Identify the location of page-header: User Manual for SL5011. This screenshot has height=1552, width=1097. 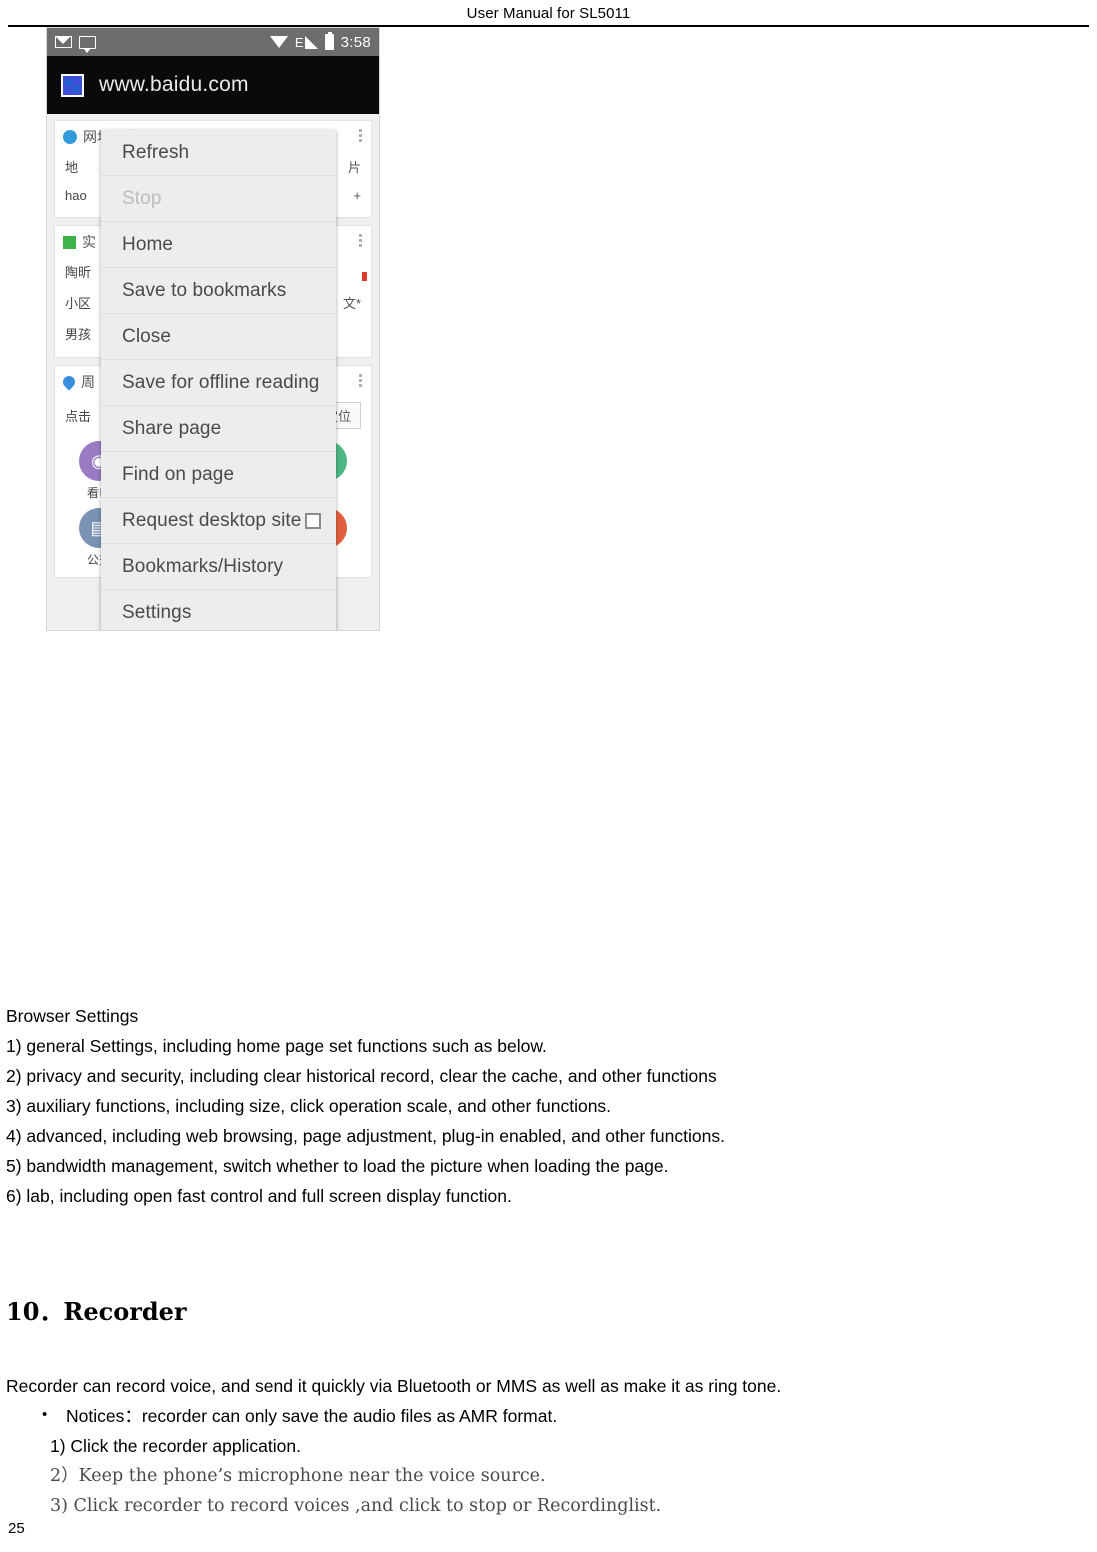
(548, 11).